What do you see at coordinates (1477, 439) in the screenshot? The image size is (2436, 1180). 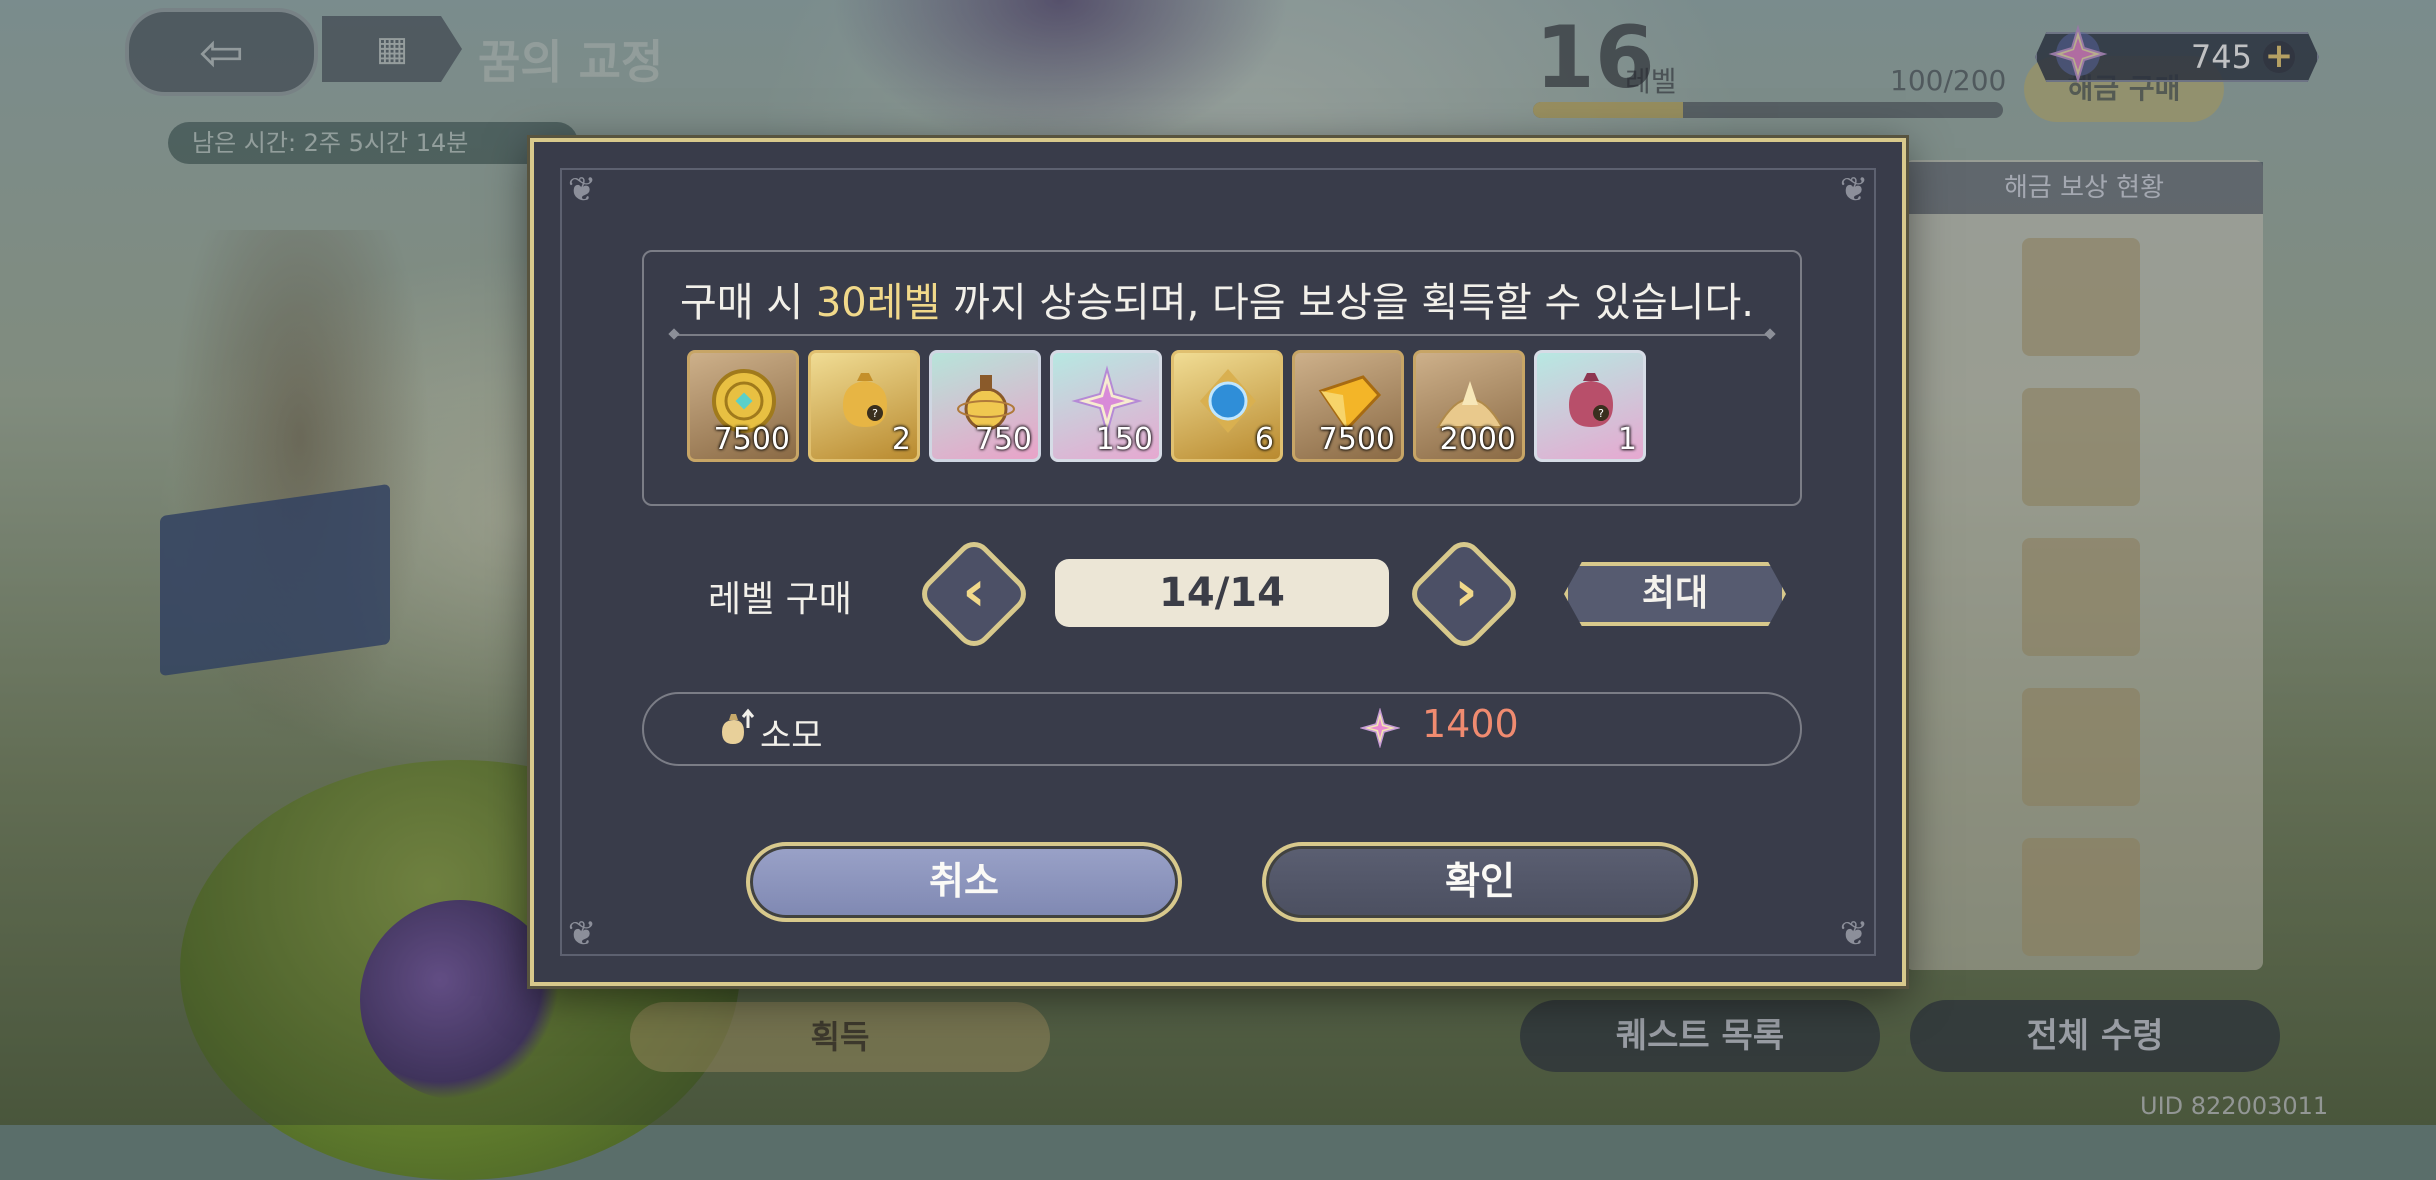 I see `reward-count: 2000` at bounding box center [1477, 439].